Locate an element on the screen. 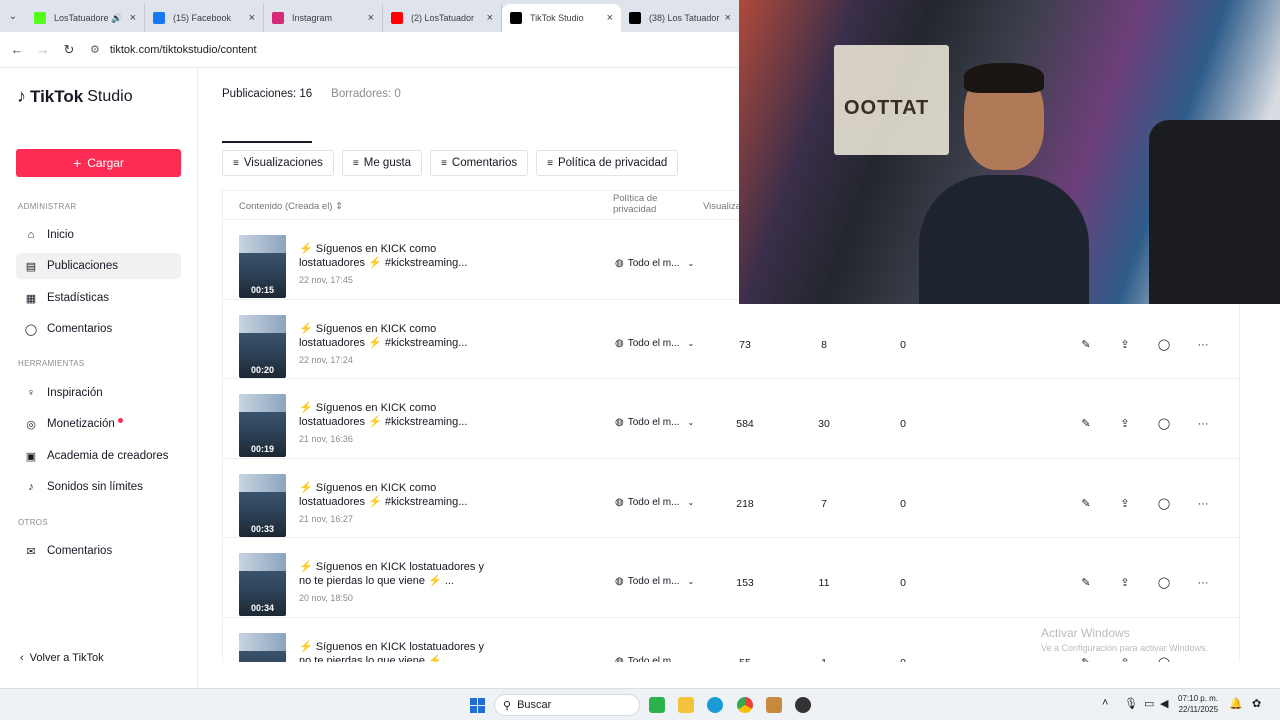 This screenshot has height=720, width=1280. sidebar-item: ⌂ Inicio is located at coordinates (98, 235).